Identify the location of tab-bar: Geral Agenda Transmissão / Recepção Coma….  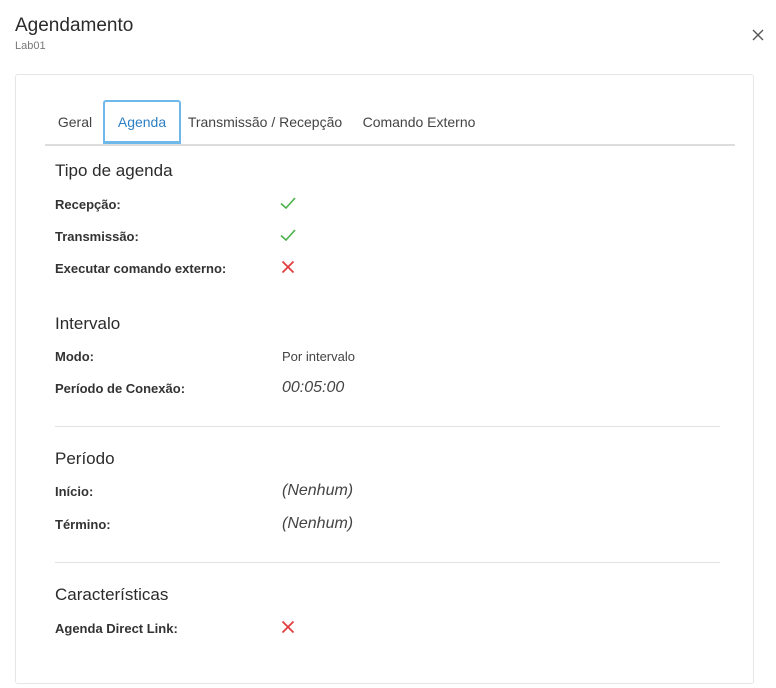
(390, 123).